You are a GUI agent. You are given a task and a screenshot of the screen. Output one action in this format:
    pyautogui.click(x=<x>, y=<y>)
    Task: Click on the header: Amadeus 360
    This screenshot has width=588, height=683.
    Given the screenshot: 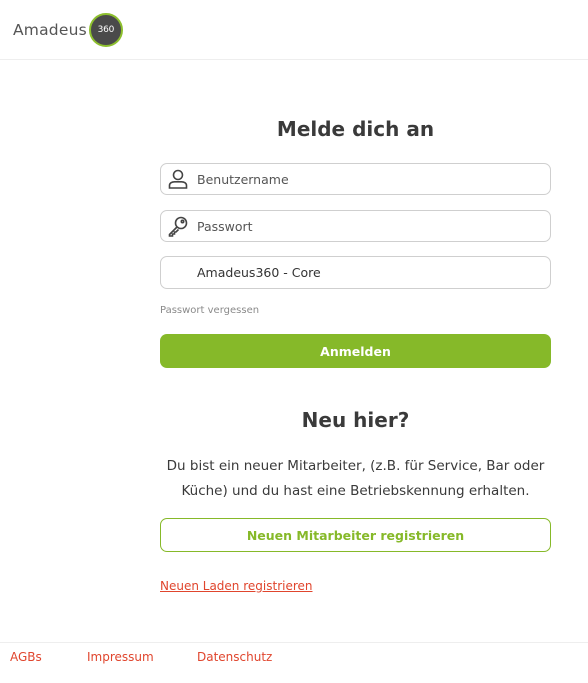 What is the action you would take?
    pyautogui.click(x=294, y=30)
    